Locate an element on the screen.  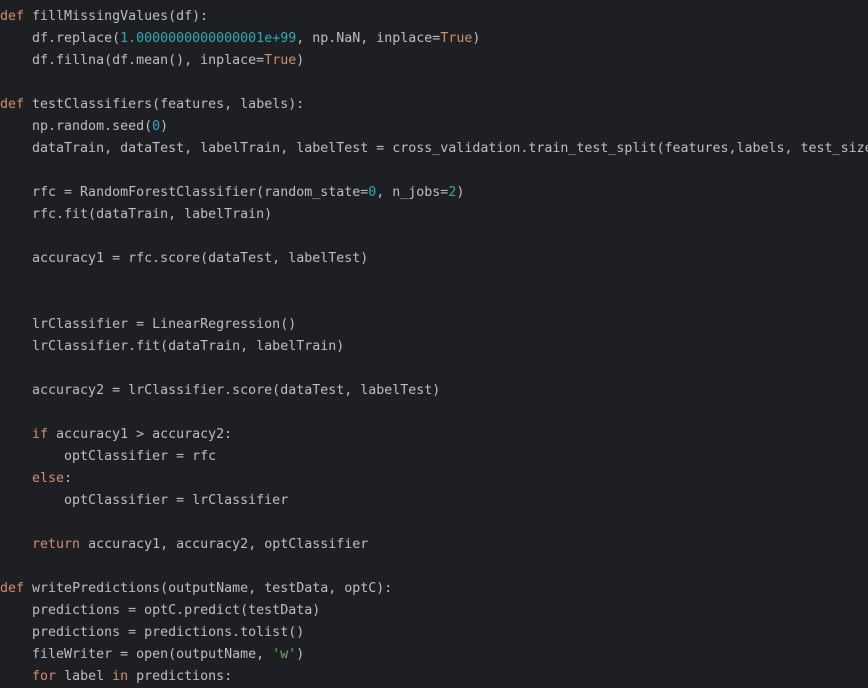
code-line: for label in predictions: is located at coordinates (434, 677).